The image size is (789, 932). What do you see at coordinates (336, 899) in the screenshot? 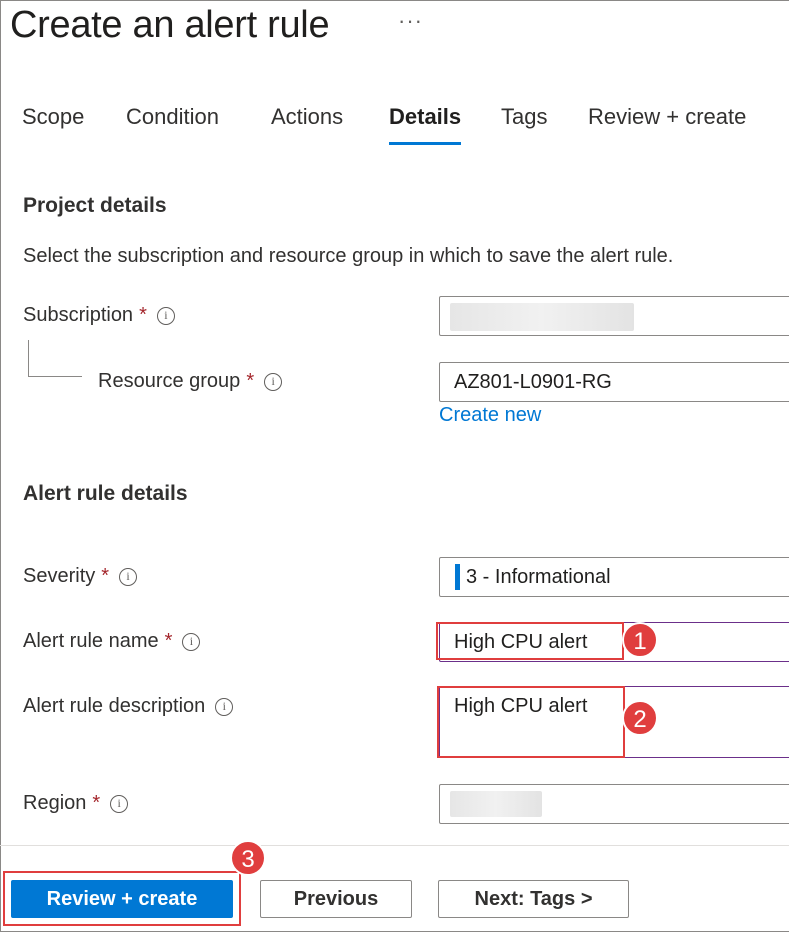
I see `previous-button: Previous` at bounding box center [336, 899].